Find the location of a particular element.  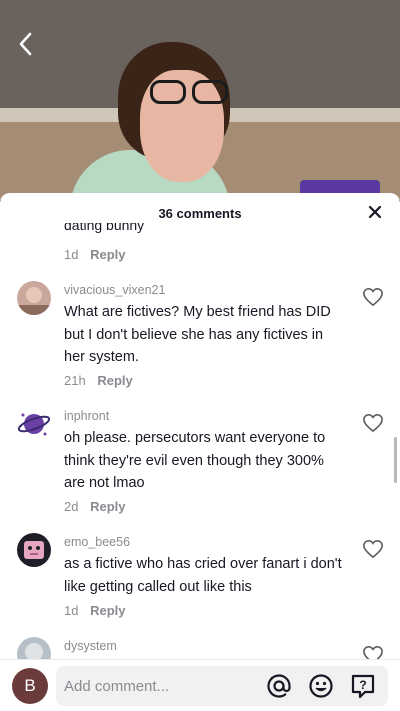

comment-meta: 1d Reply is located at coordinates (95, 610).